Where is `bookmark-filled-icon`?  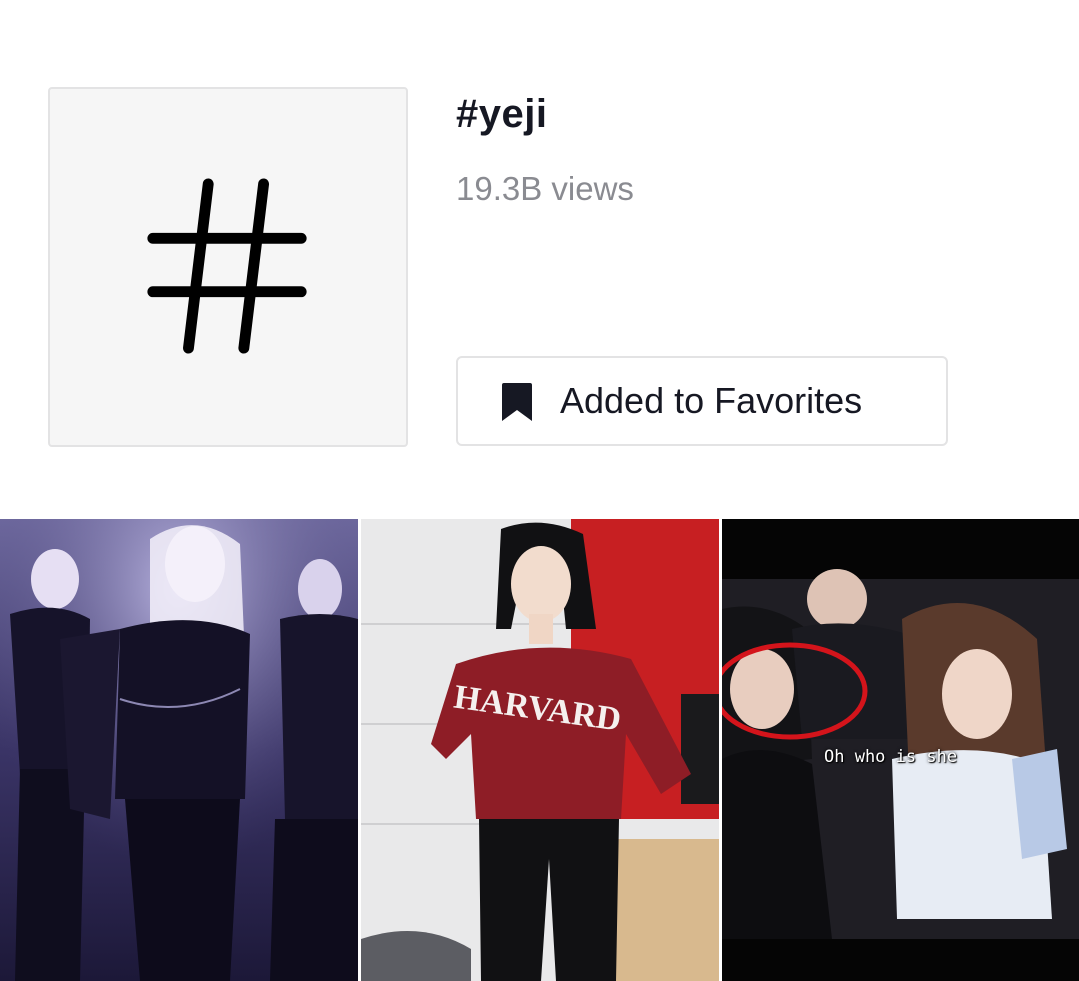
bookmark-filled-icon is located at coordinates (517, 402).